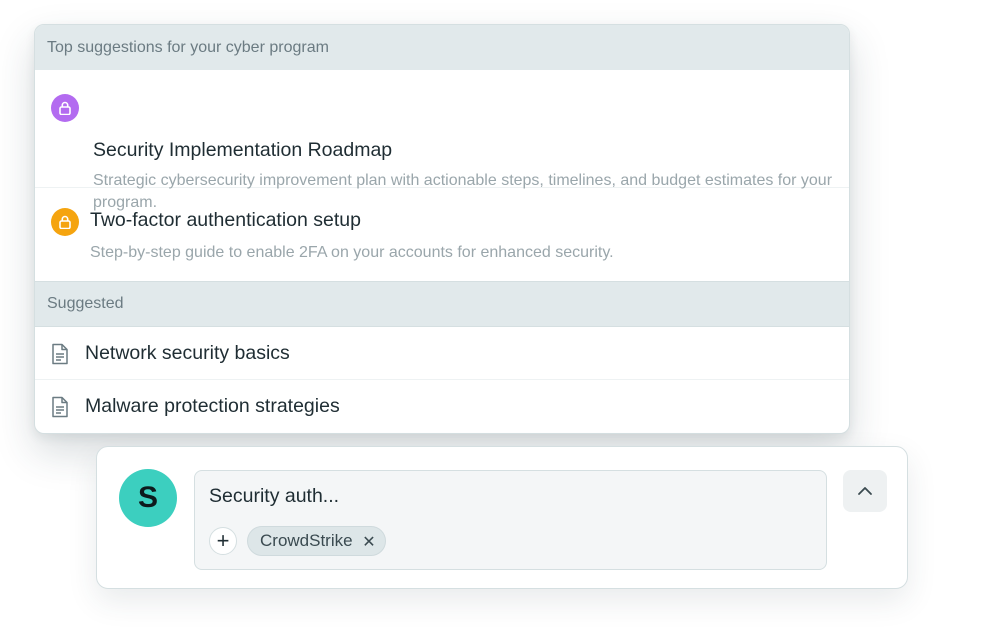  Describe the element at coordinates (187, 353) in the screenshot. I see `suggested-item-label: Network security basics` at that location.